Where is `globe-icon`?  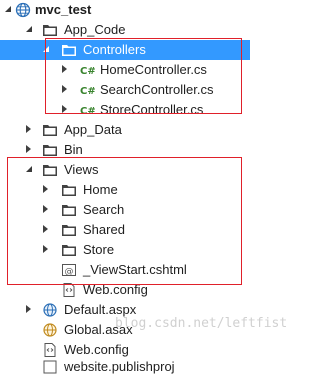 globe-icon is located at coordinates (23, 10).